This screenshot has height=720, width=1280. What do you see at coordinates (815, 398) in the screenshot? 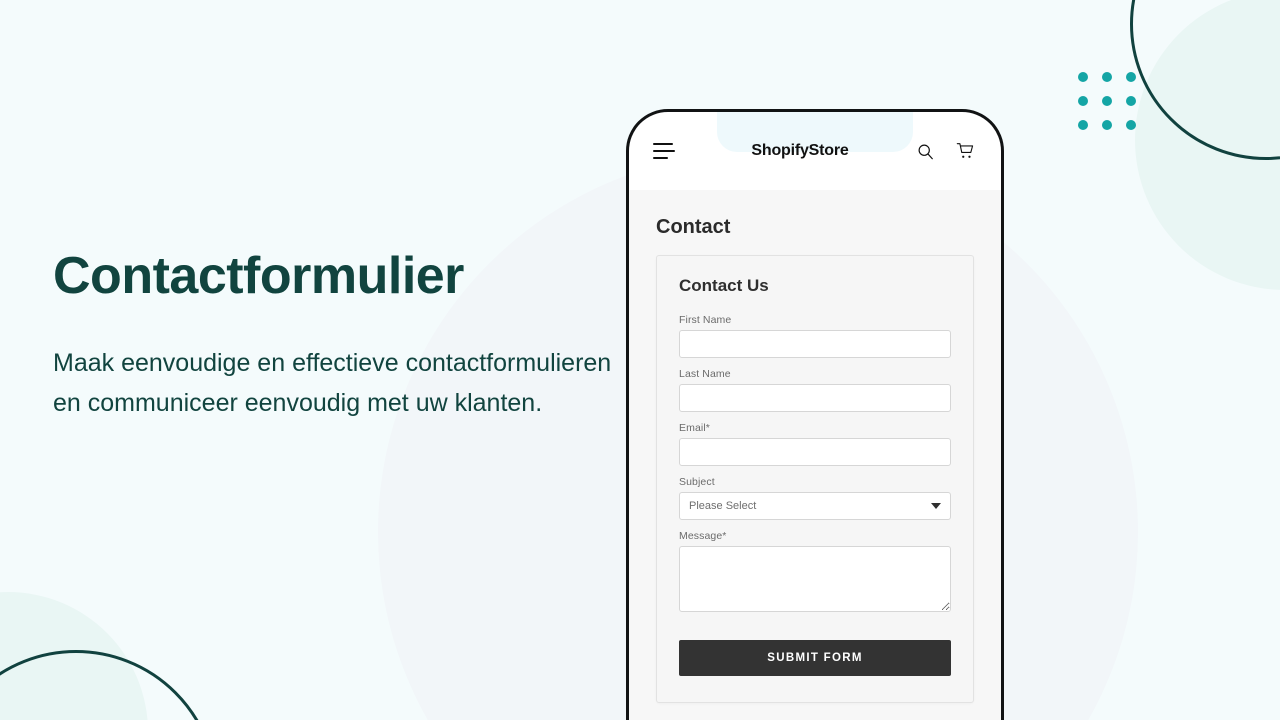
I see `last-name-input` at bounding box center [815, 398].